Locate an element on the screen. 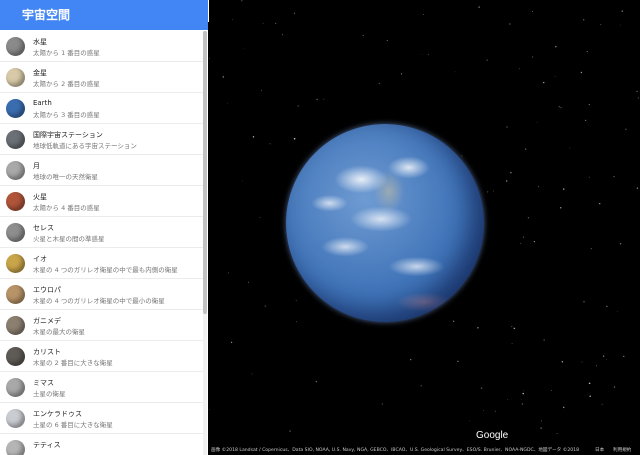  list-item-title: ガニメデ is located at coordinates (47, 321).